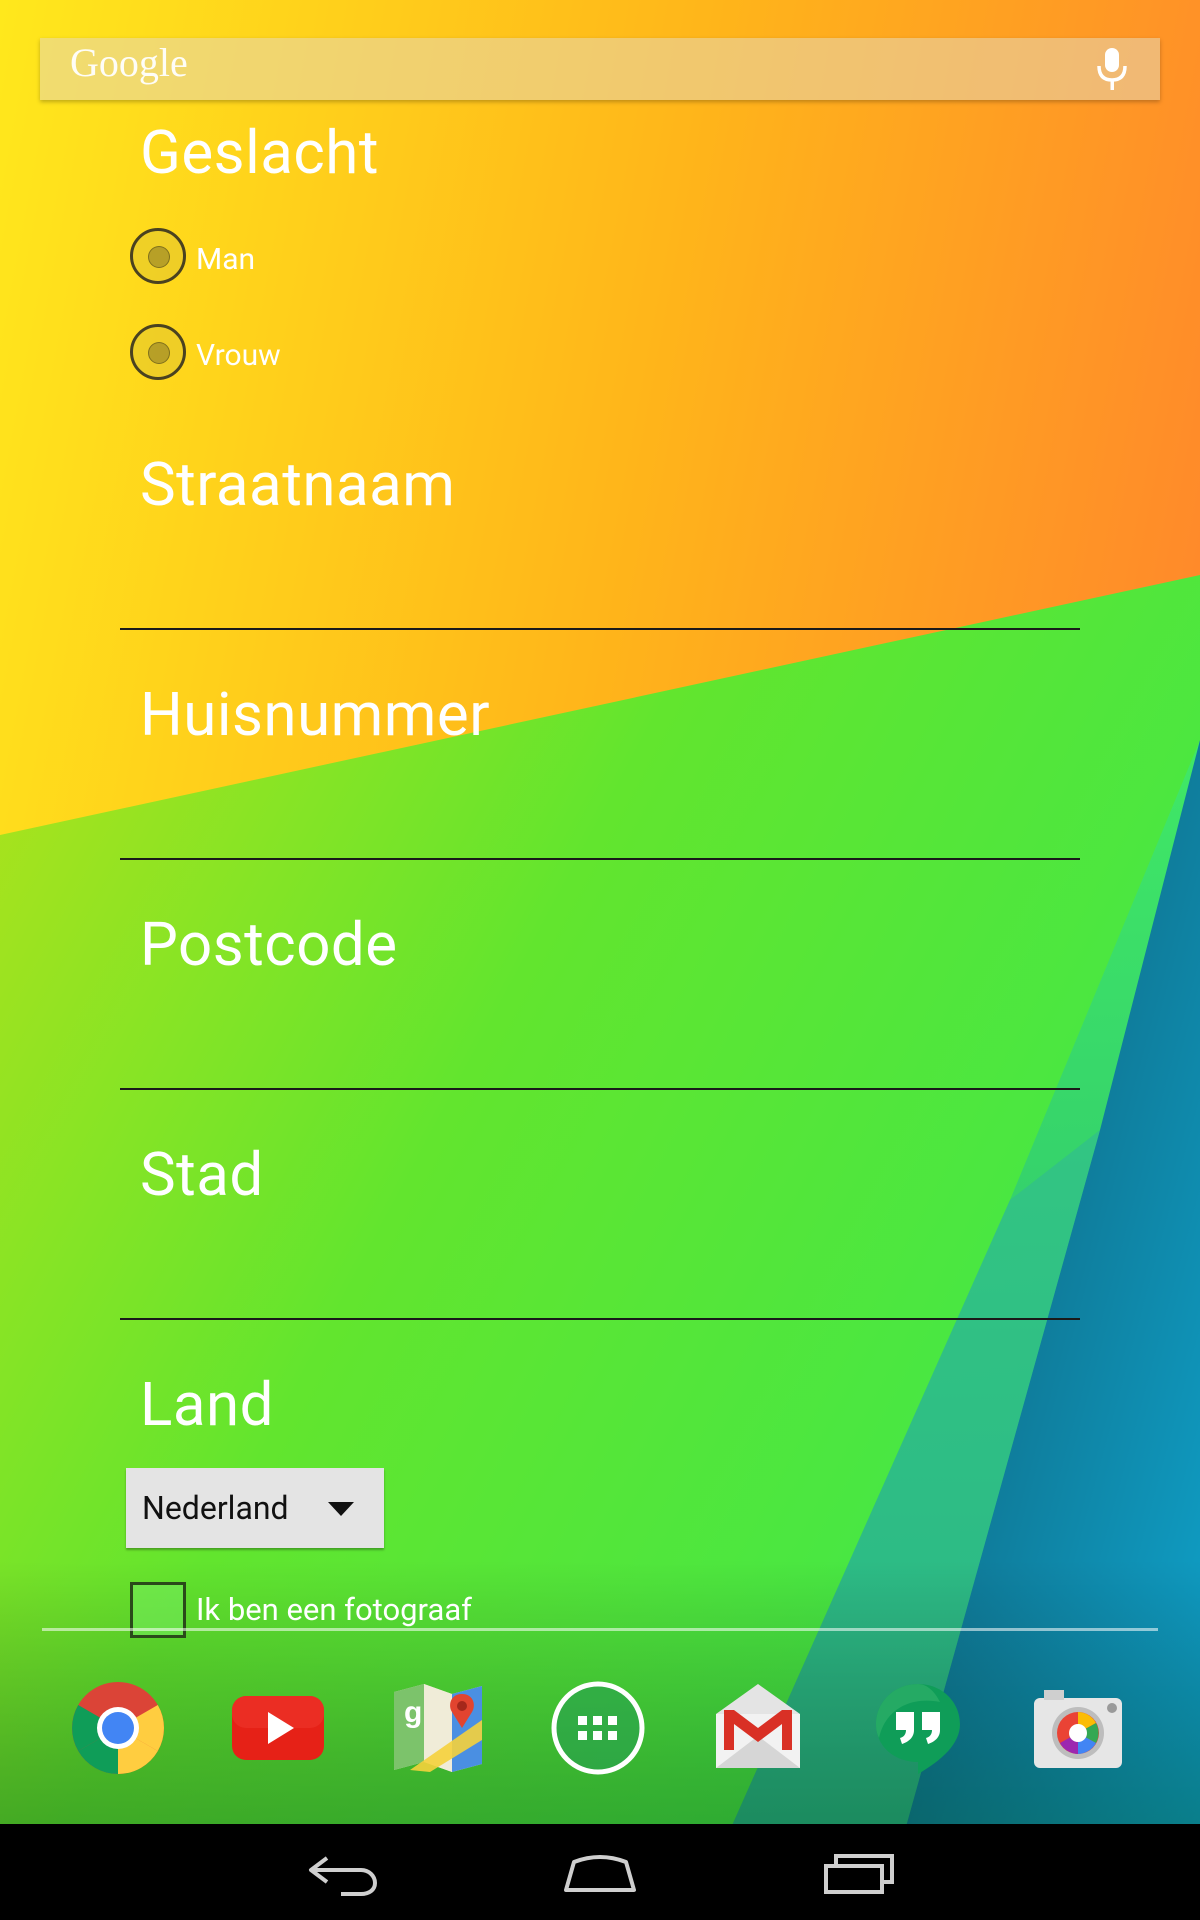 This screenshot has height=1920, width=1200. I want to click on radio-vrouw, so click(158, 352).